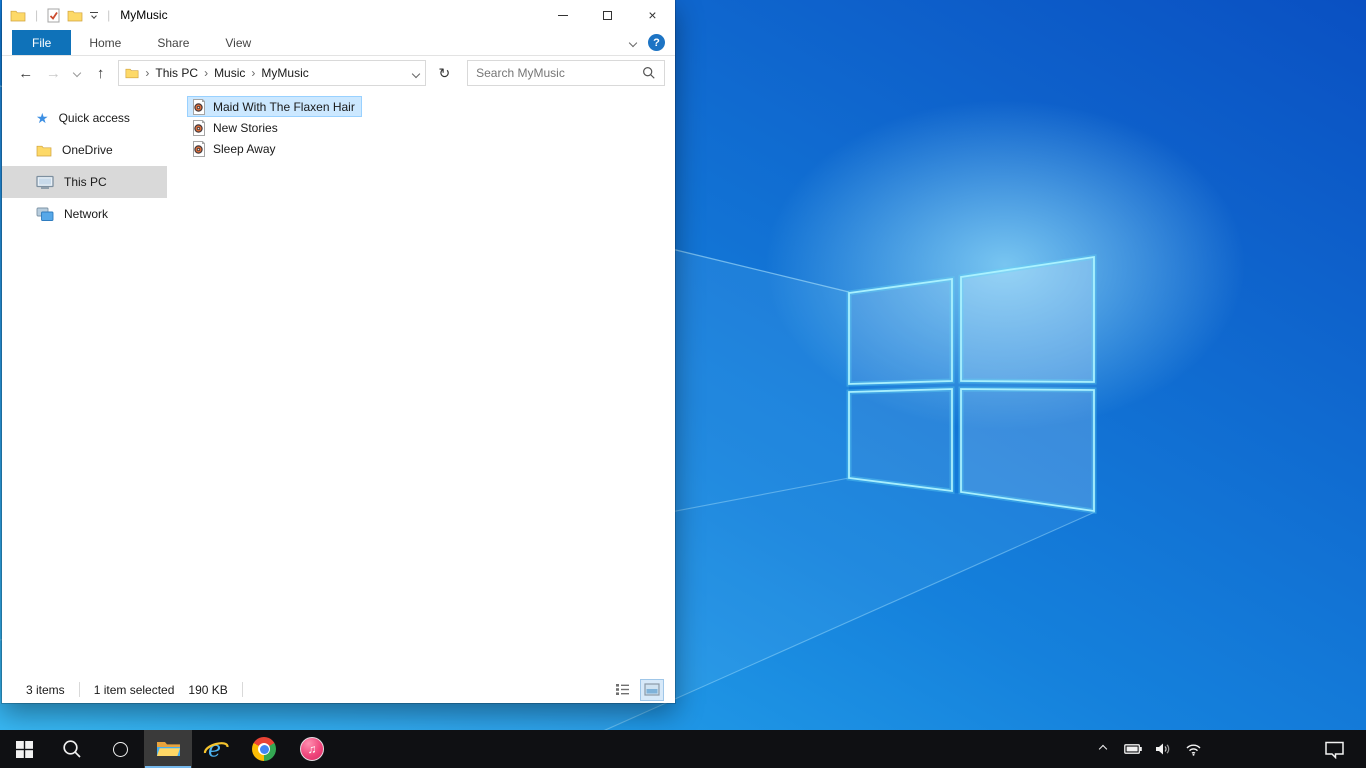 The height and width of the screenshot is (768, 1366). Describe the element at coordinates (45, 214) in the screenshot. I see `network-icon` at that location.